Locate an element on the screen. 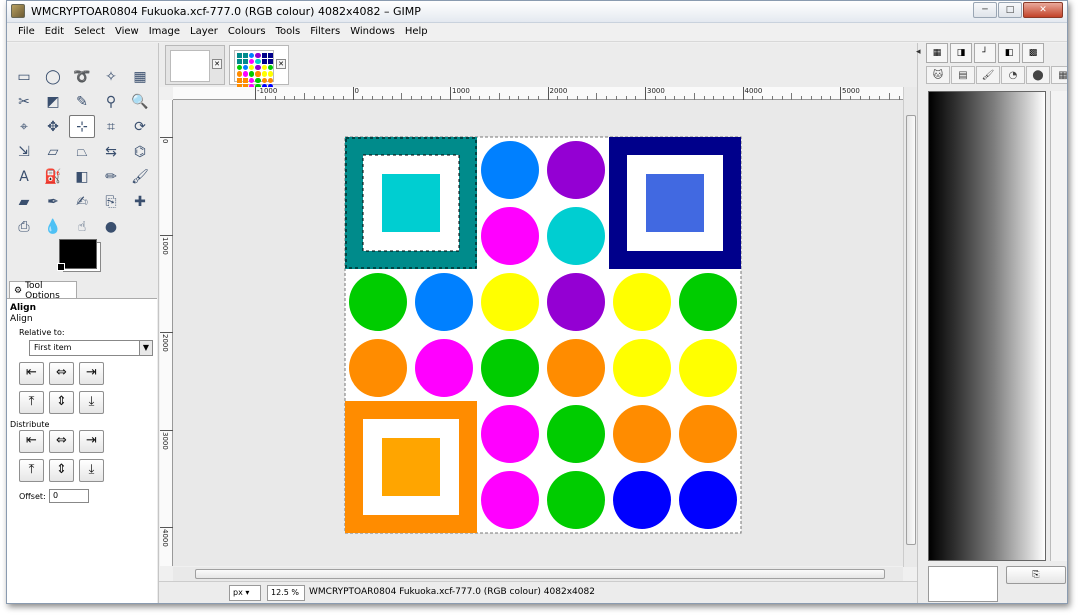  paths-tool-icon: ✎ is located at coordinates (82, 101).